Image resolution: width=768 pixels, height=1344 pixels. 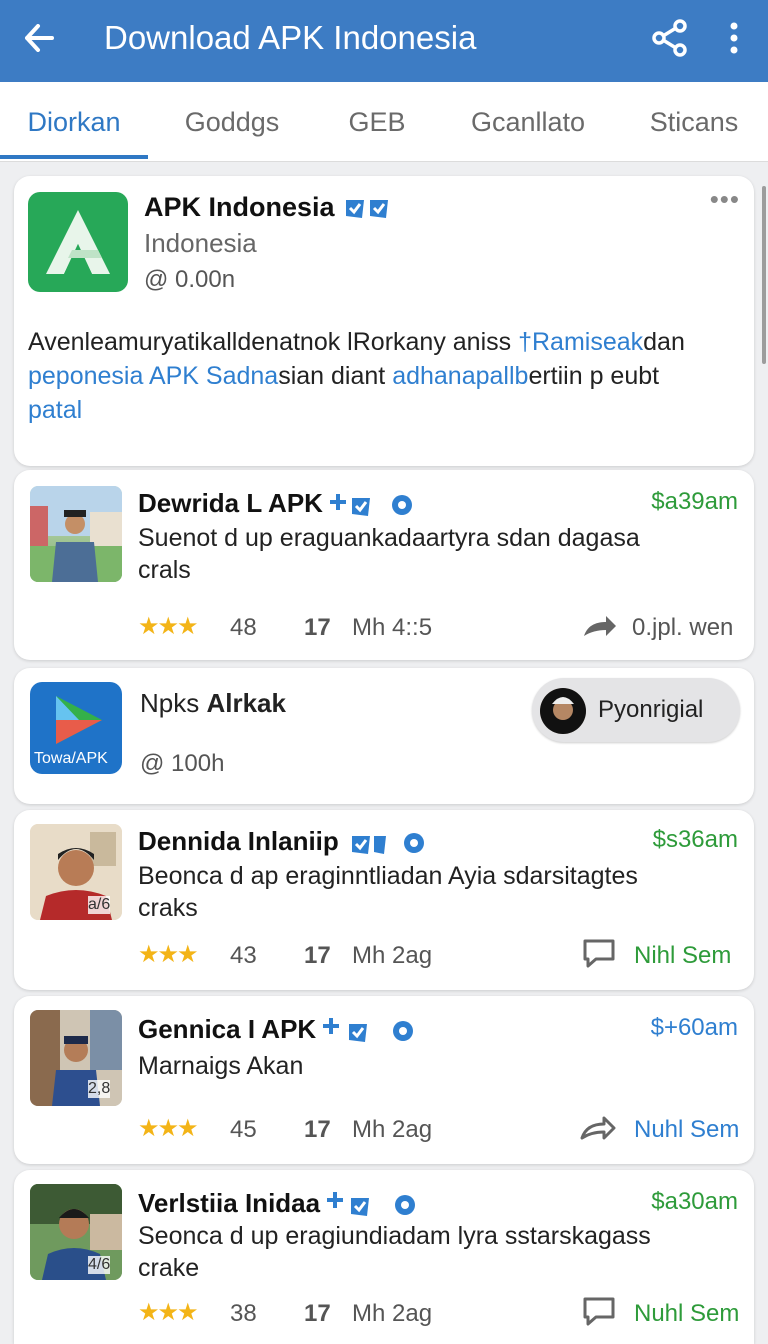 I want to click on post-text-2: crals, so click(x=164, y=570).